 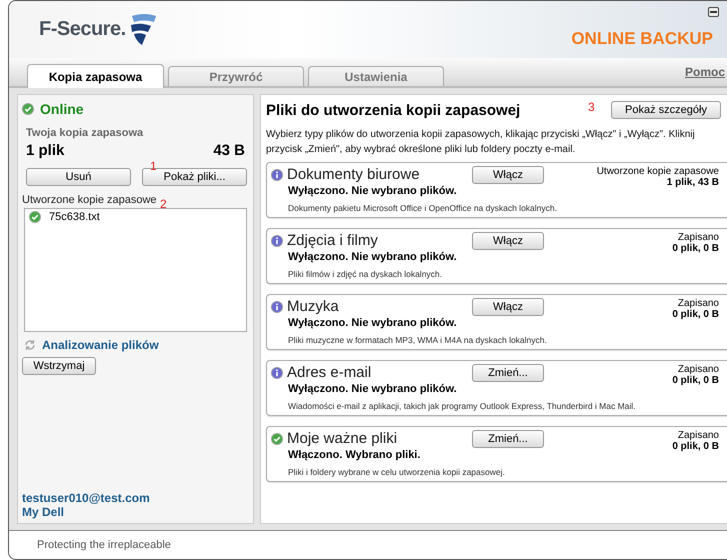 What do you see at coordinates (365, 274) in the screenshot?
I see `category-description: Pliki filmów i zdjęć na dyskach lokalnych.` at bounding box center [365, 274].